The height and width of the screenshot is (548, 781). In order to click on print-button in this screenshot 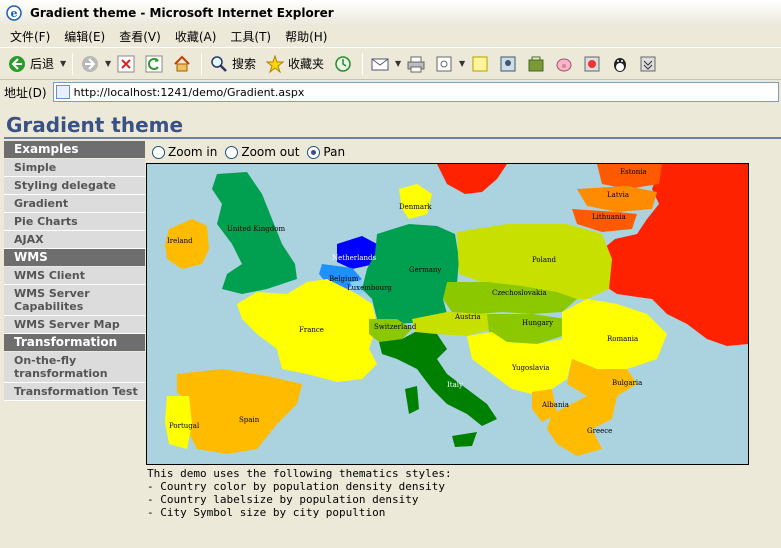, I will do `click(416, 64)`.